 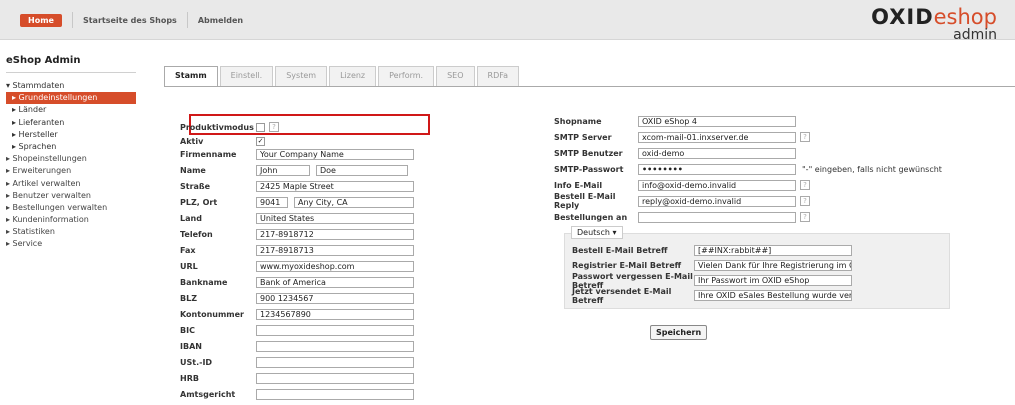 I want to click on sidebar-item-service: ▸ Service, so click(x=71, y=244).